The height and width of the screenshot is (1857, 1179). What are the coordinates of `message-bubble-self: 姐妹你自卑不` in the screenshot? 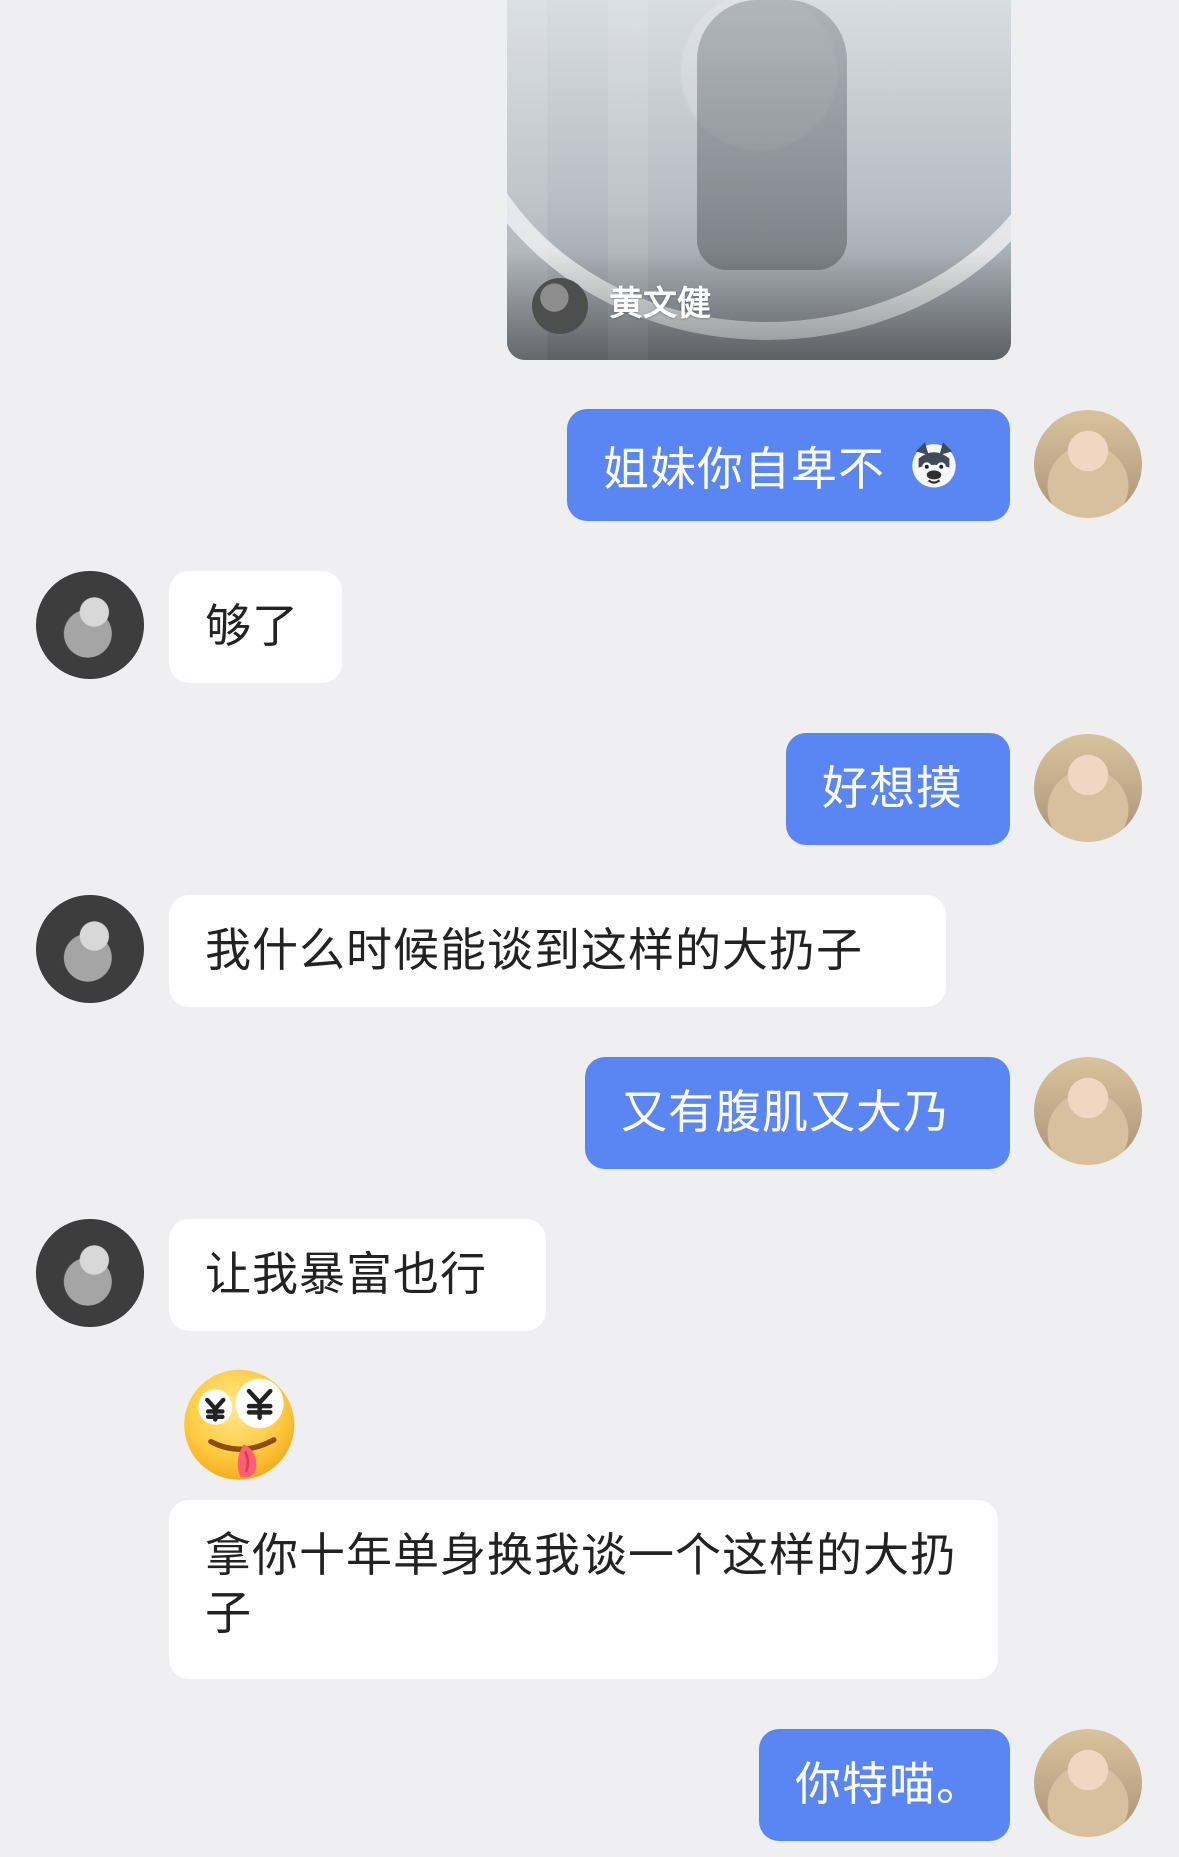 It's located at (788, 465).